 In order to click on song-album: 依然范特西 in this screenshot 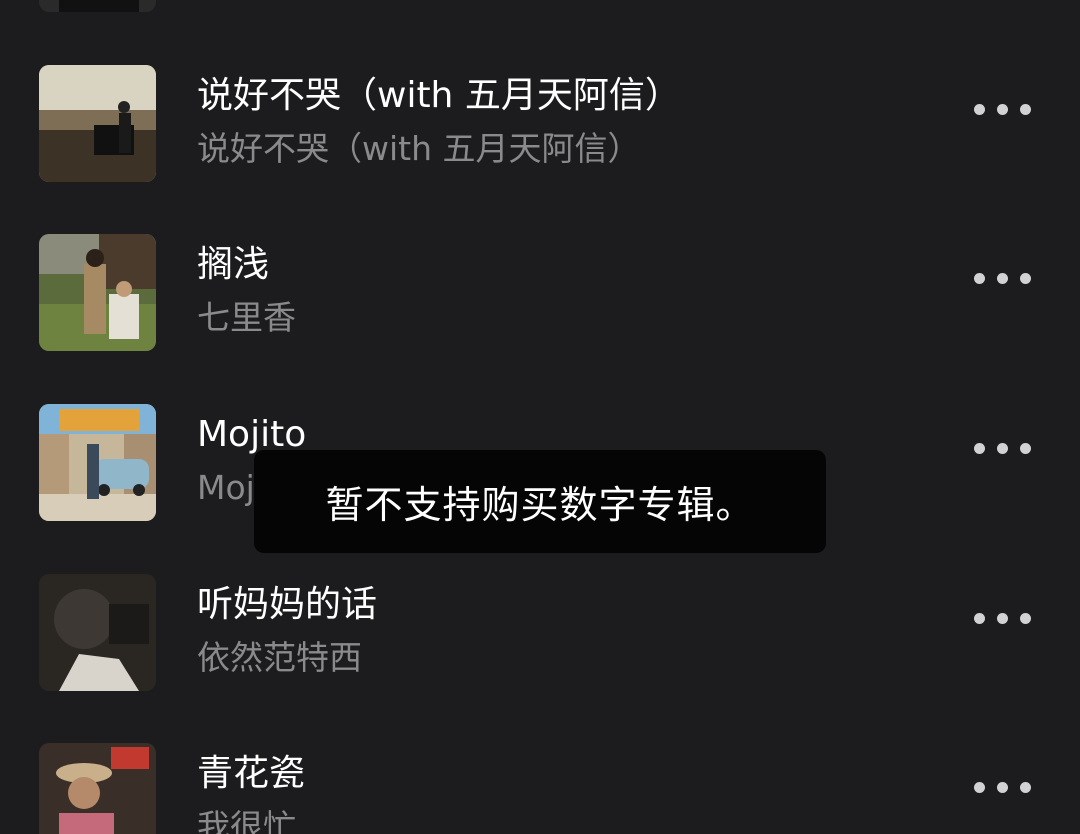, I will do `click(279, 657)`.